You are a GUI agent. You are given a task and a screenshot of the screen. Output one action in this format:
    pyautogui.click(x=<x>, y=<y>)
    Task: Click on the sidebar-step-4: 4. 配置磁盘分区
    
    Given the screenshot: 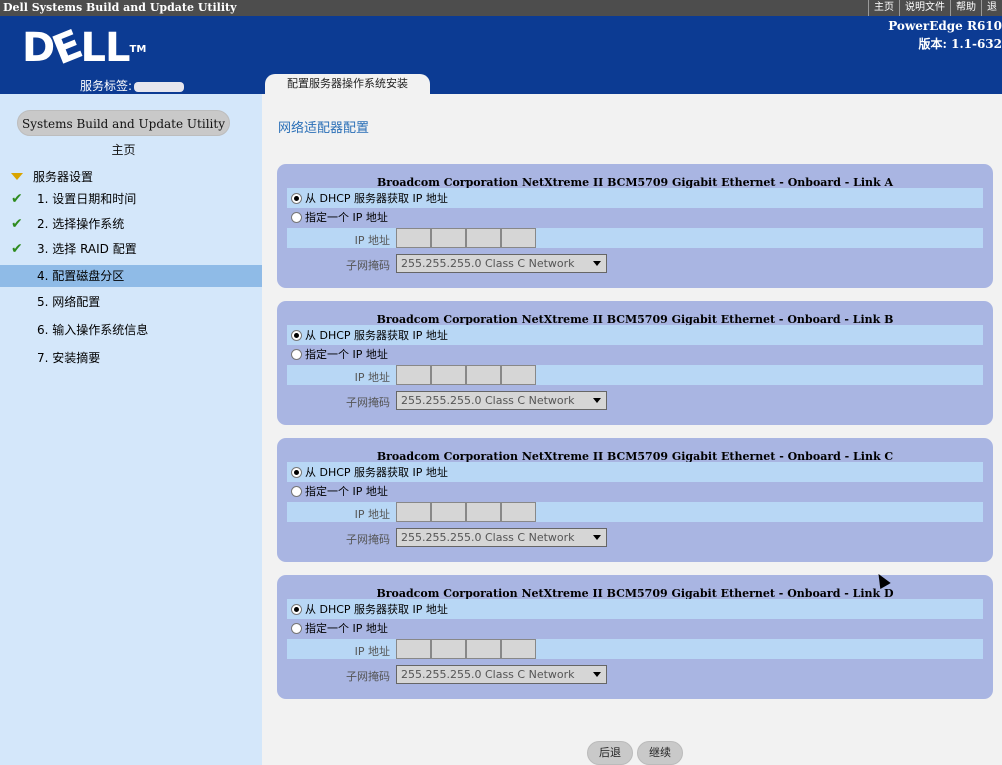 What is the action you would take?
    pyautogui.click(x=131, y=276)
    